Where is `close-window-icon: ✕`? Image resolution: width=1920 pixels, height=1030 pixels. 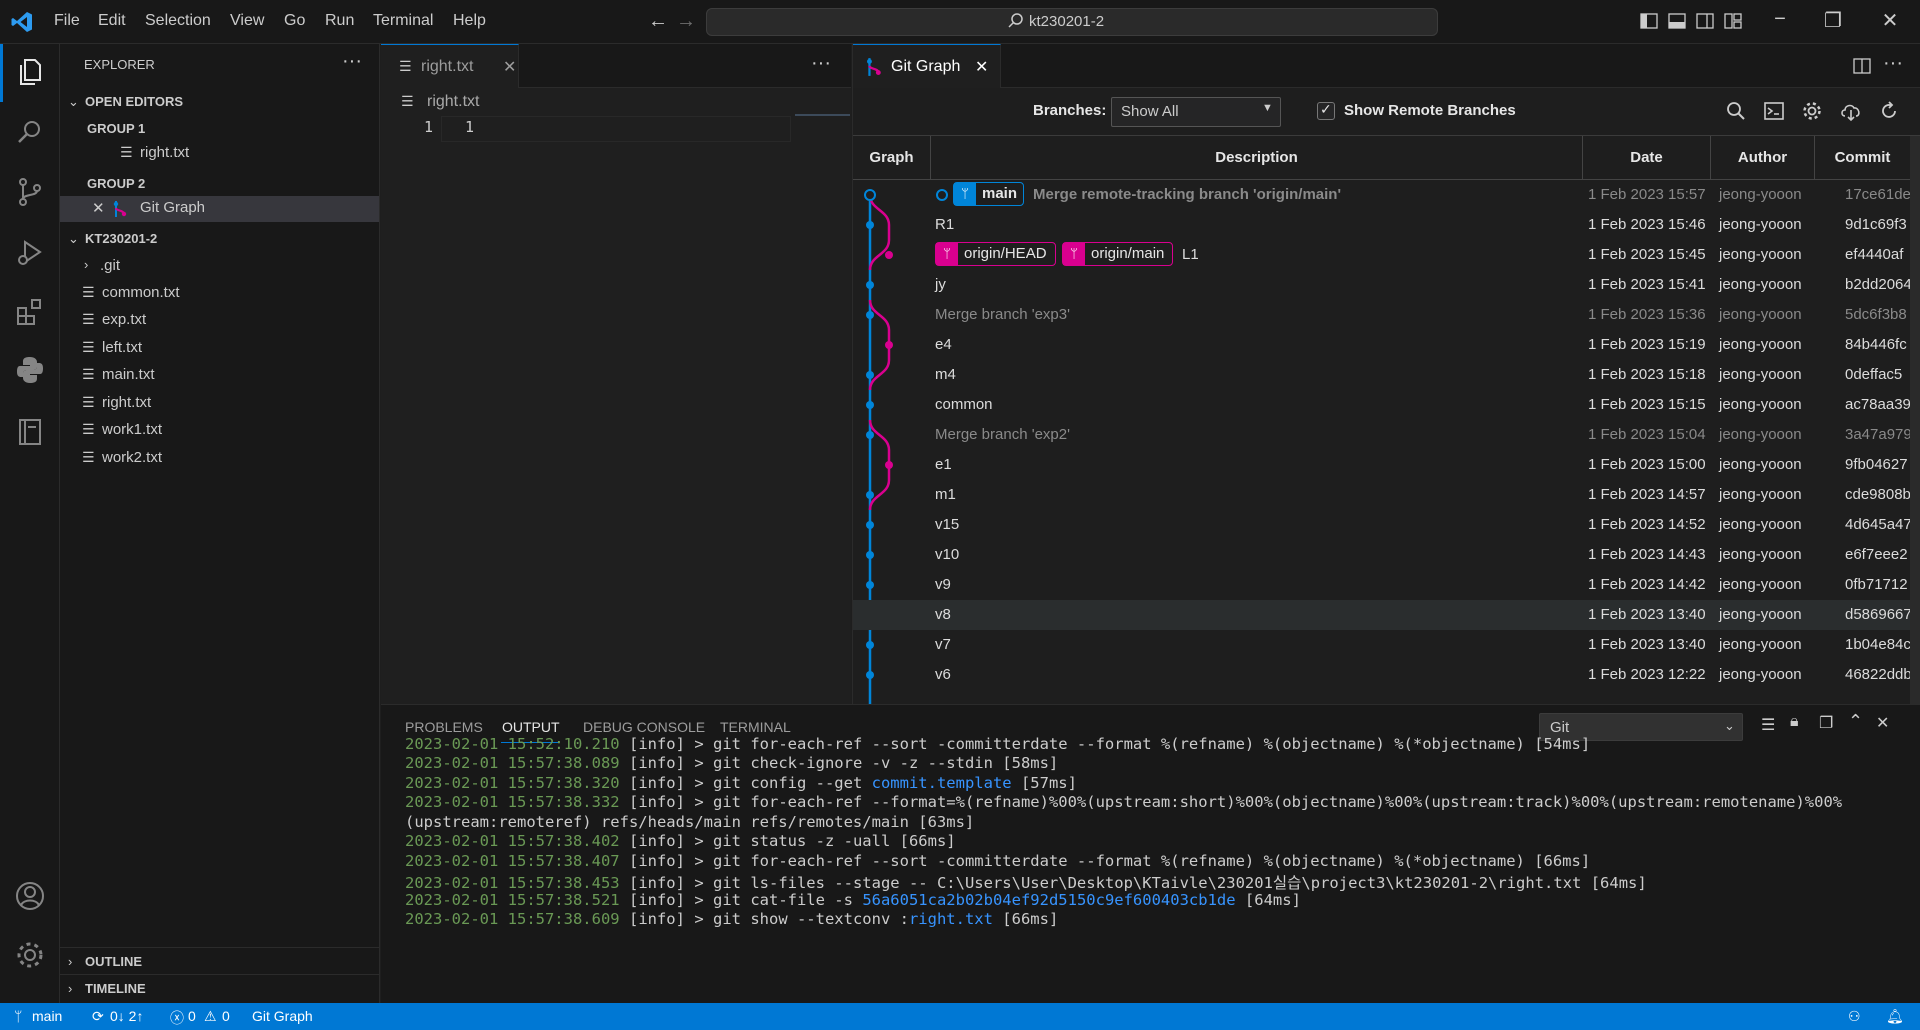
close-window-icon: ✕ is located at coordinates (1890, 20).